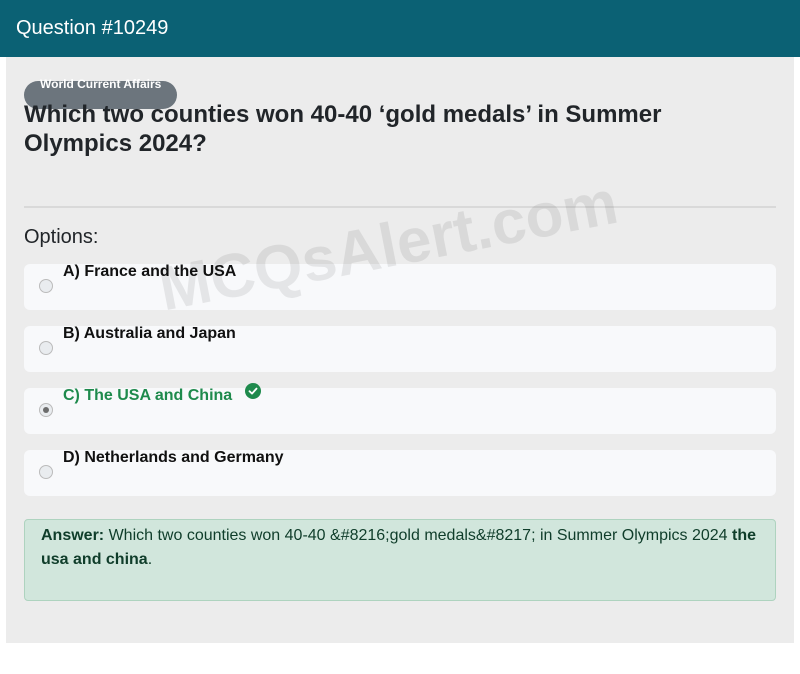  I want to click on question-number-title: Question #10249, so click(92, 28).